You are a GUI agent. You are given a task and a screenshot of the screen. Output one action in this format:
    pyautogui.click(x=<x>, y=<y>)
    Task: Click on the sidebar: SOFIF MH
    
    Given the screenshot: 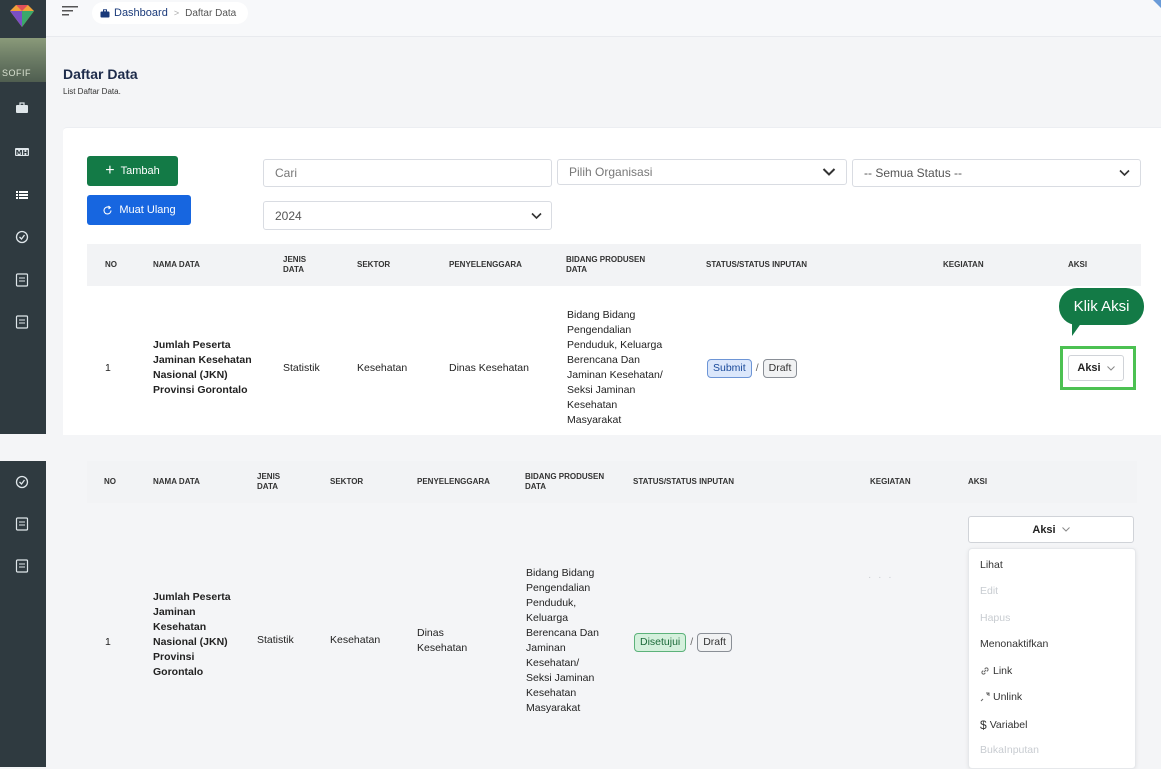 What is the action you would take?
    pyautogui.click(x=23, y=217)
    